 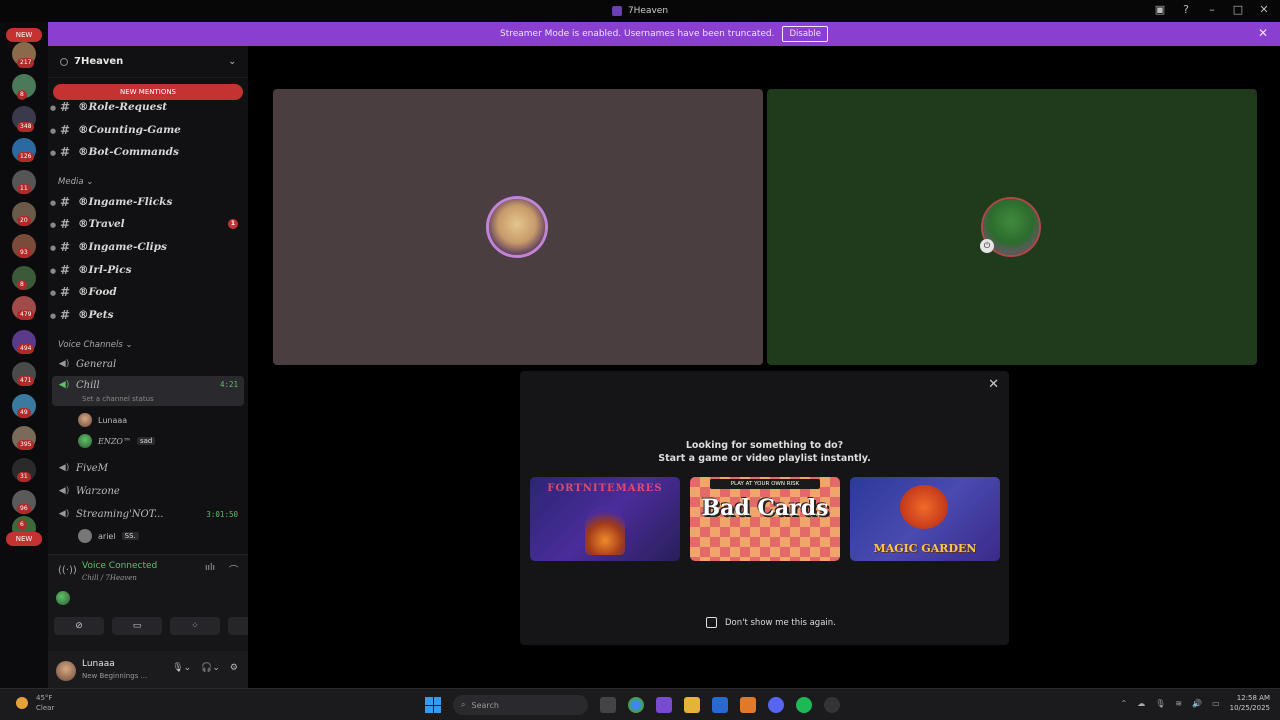 What do you see at coordinates (24, 221) in the screenshot?
I see `server-badge: 20` at bounding box center [24, 221].